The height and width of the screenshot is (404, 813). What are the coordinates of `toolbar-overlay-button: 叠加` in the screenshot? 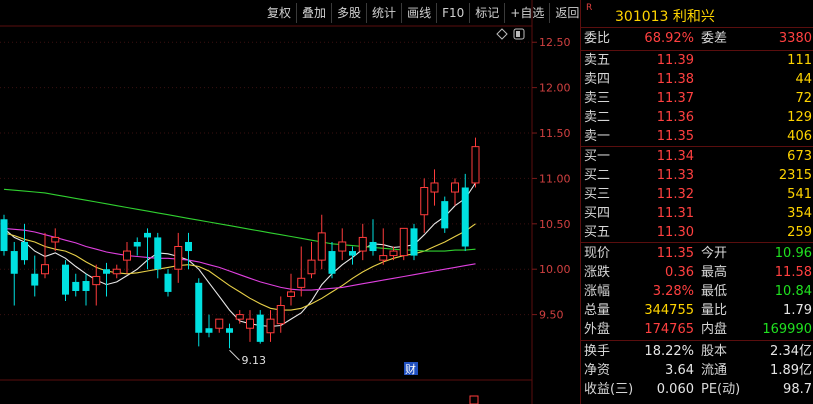 It's located at (313, 13).